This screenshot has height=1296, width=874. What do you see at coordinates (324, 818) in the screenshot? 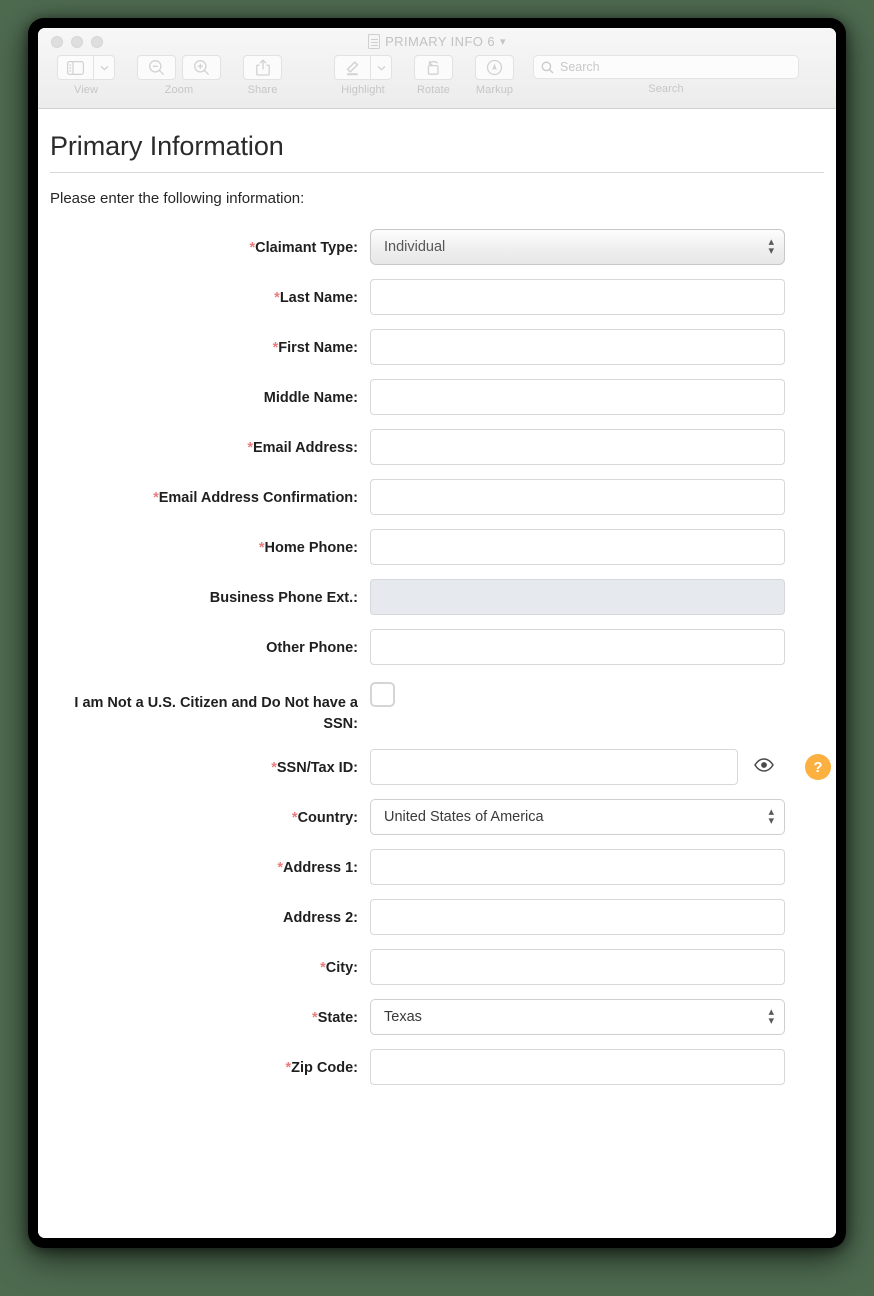
I see `field-label-country: *Country:` at bounding box center [324, 818].